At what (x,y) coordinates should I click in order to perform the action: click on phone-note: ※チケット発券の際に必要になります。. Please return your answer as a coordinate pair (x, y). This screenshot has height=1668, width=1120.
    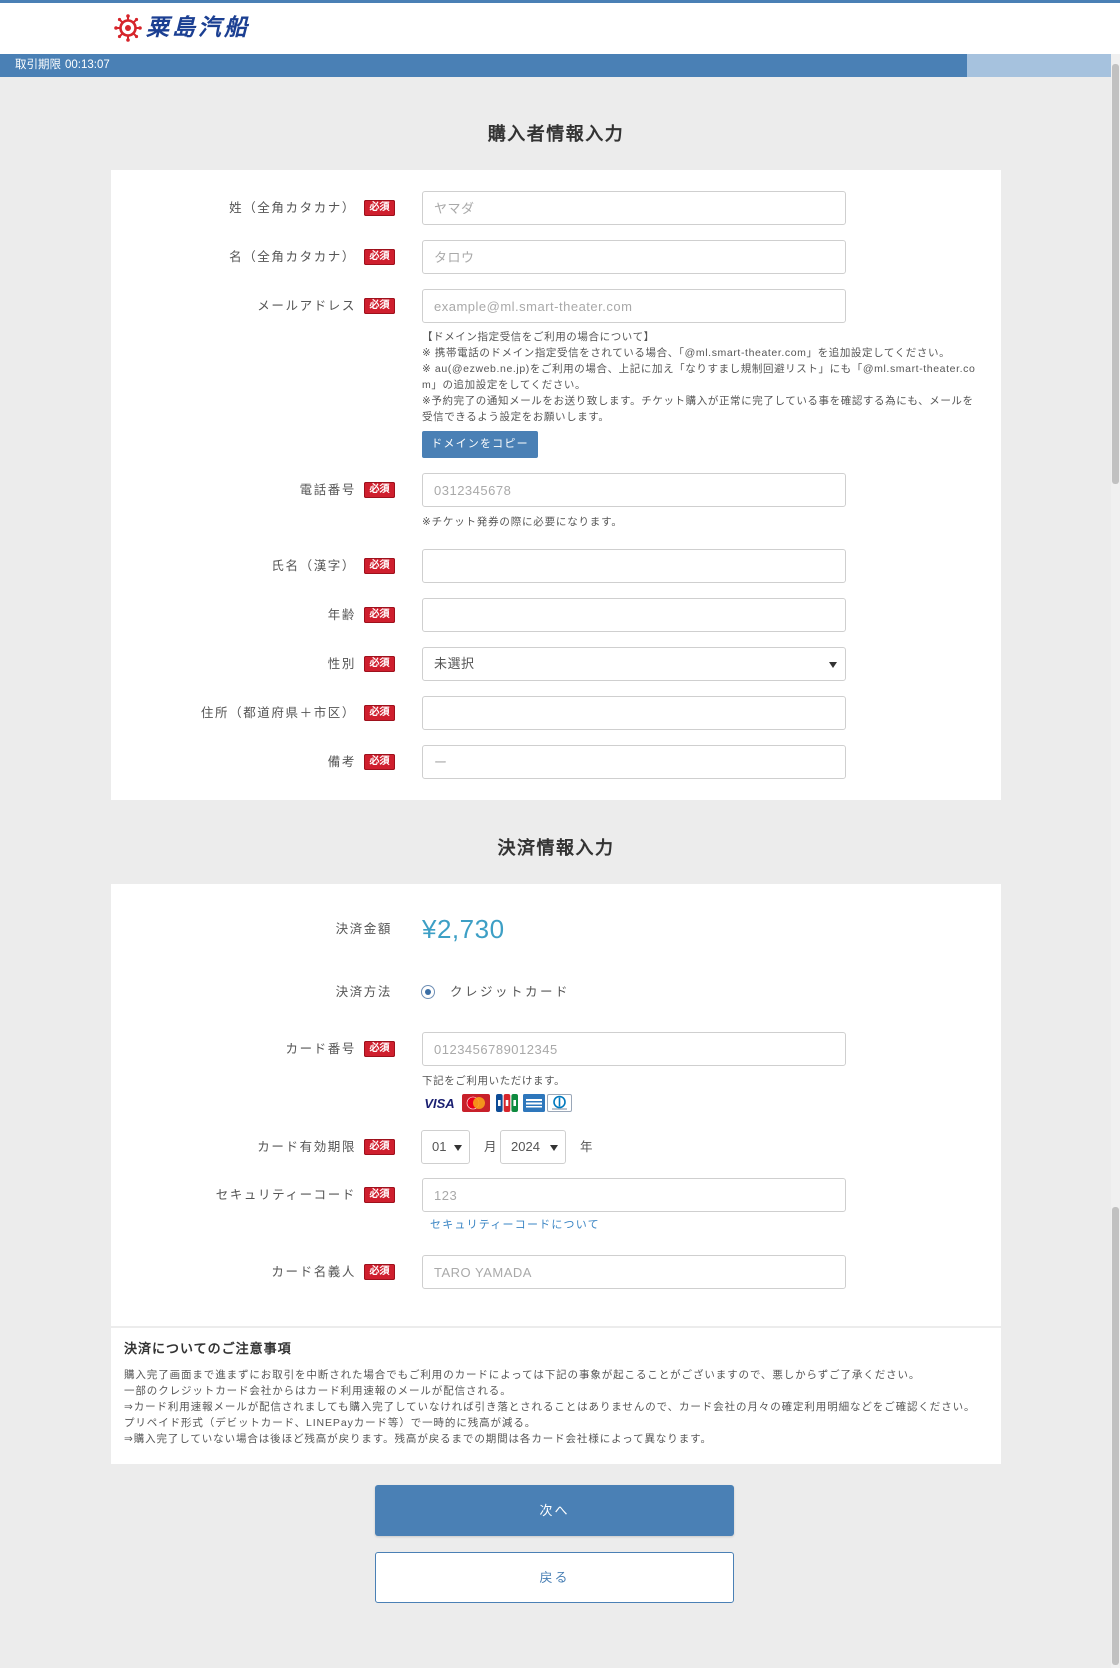
    Looking at the image, I should click on (522, 522).